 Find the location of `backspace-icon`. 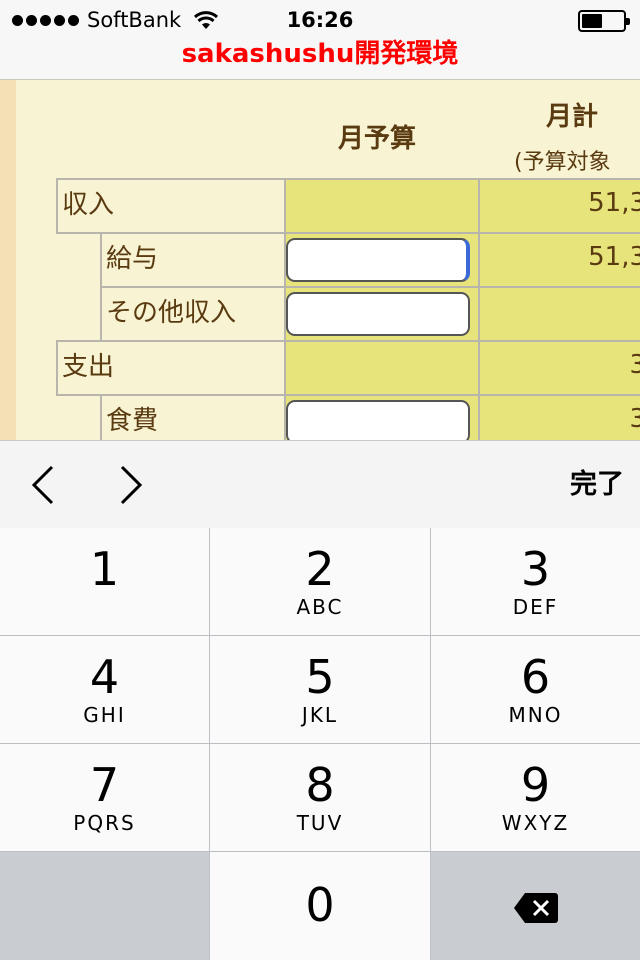

backspace-icon is located at coordinates (536, 908).